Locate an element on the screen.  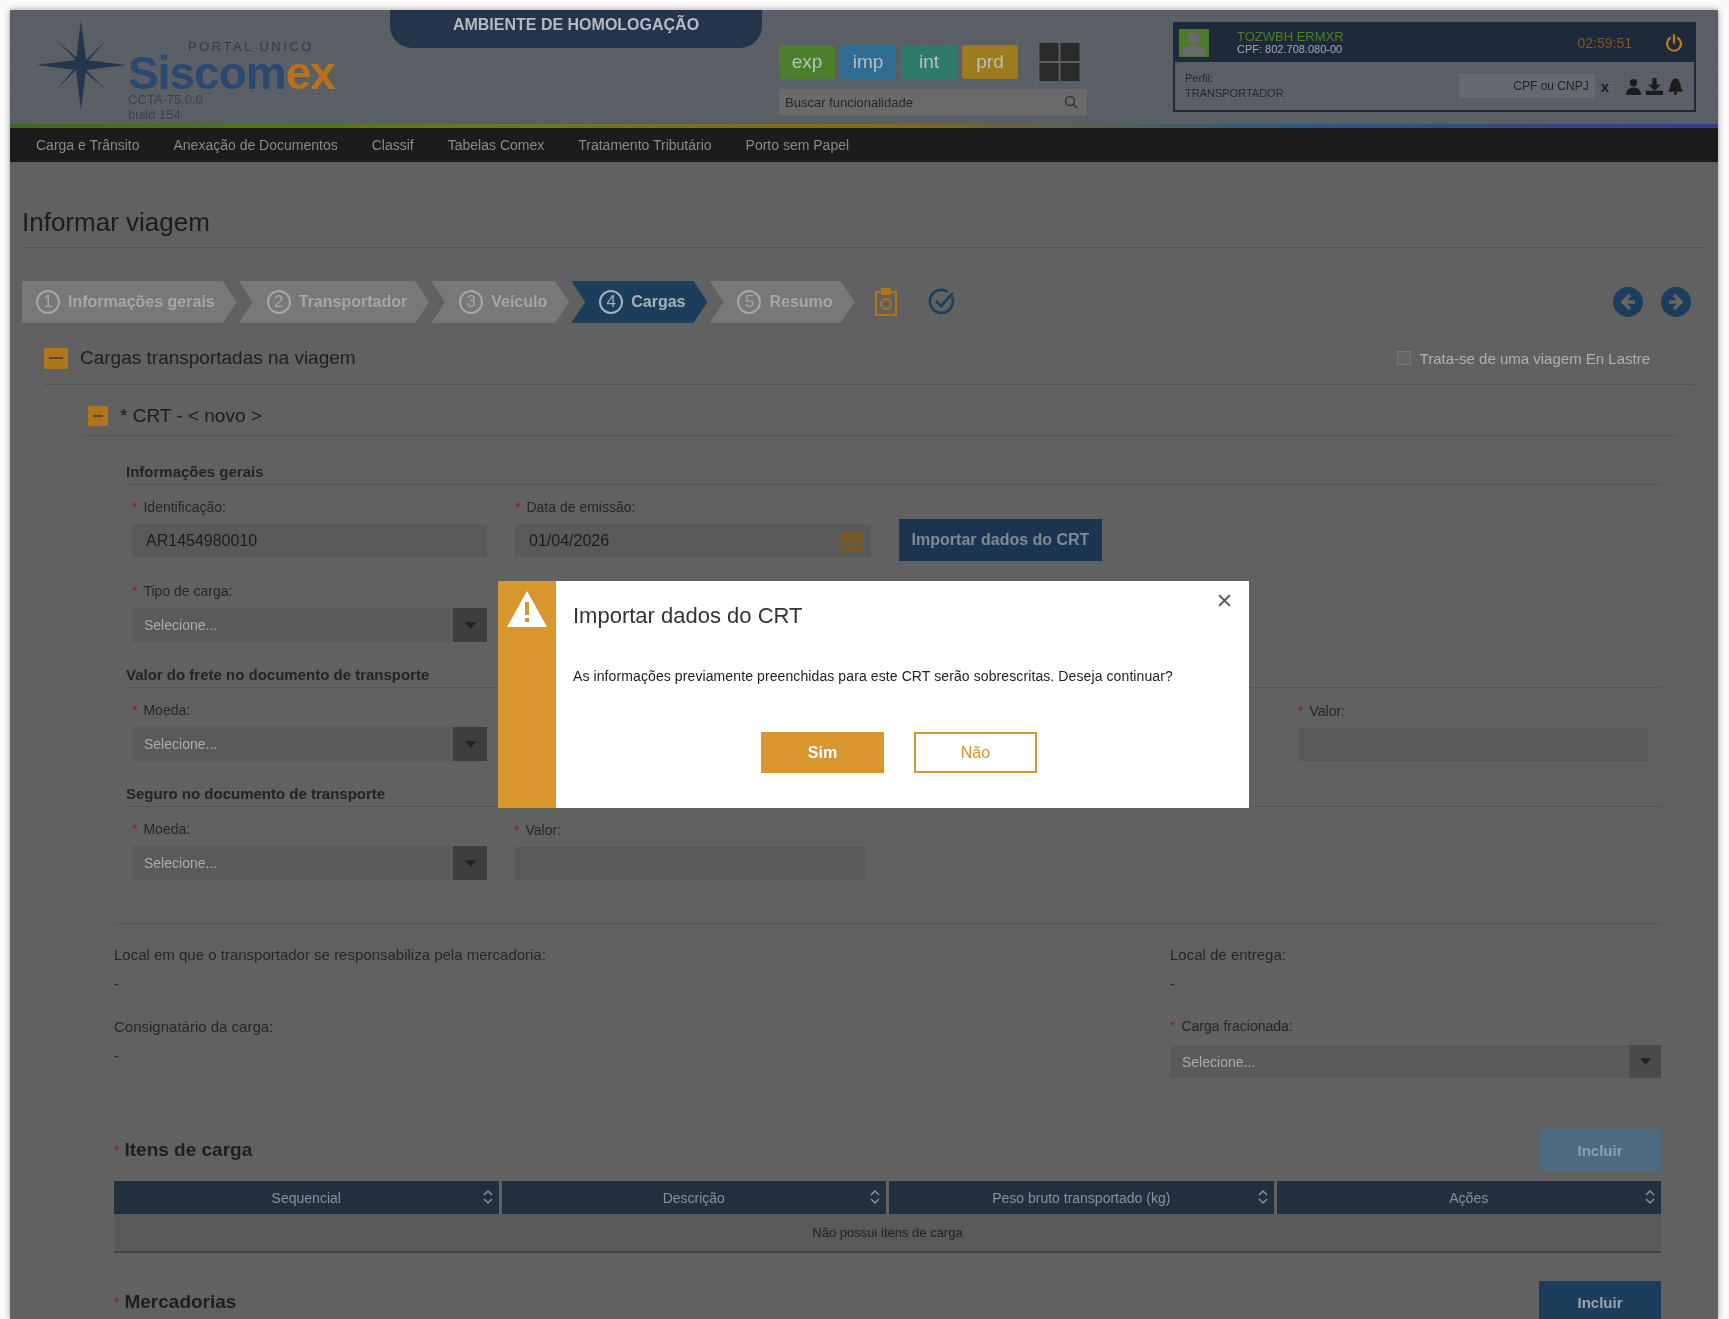
field-label: Tipo de carga: is located at coordinates (188, 591).